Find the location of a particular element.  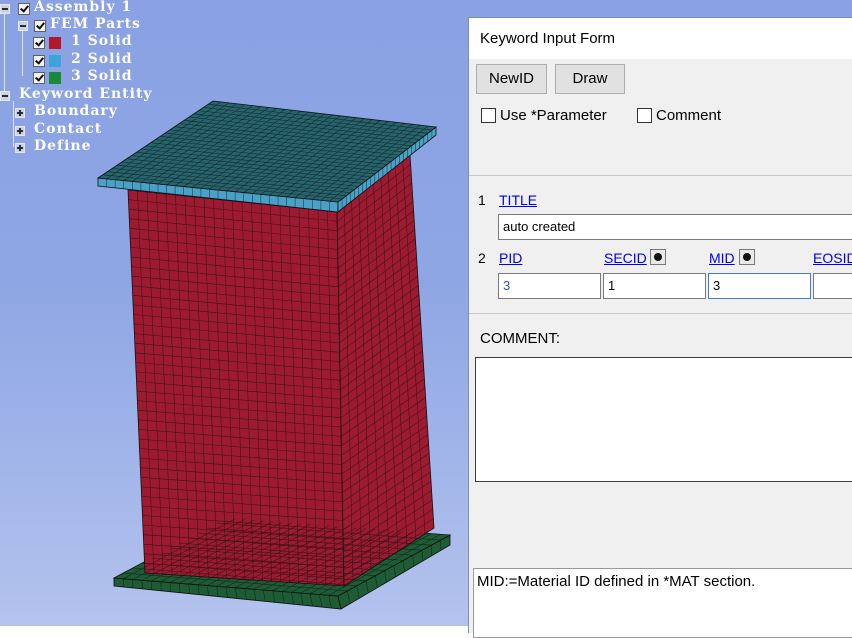

tree-label: 3 Solid is located at coordinates (102, 76).